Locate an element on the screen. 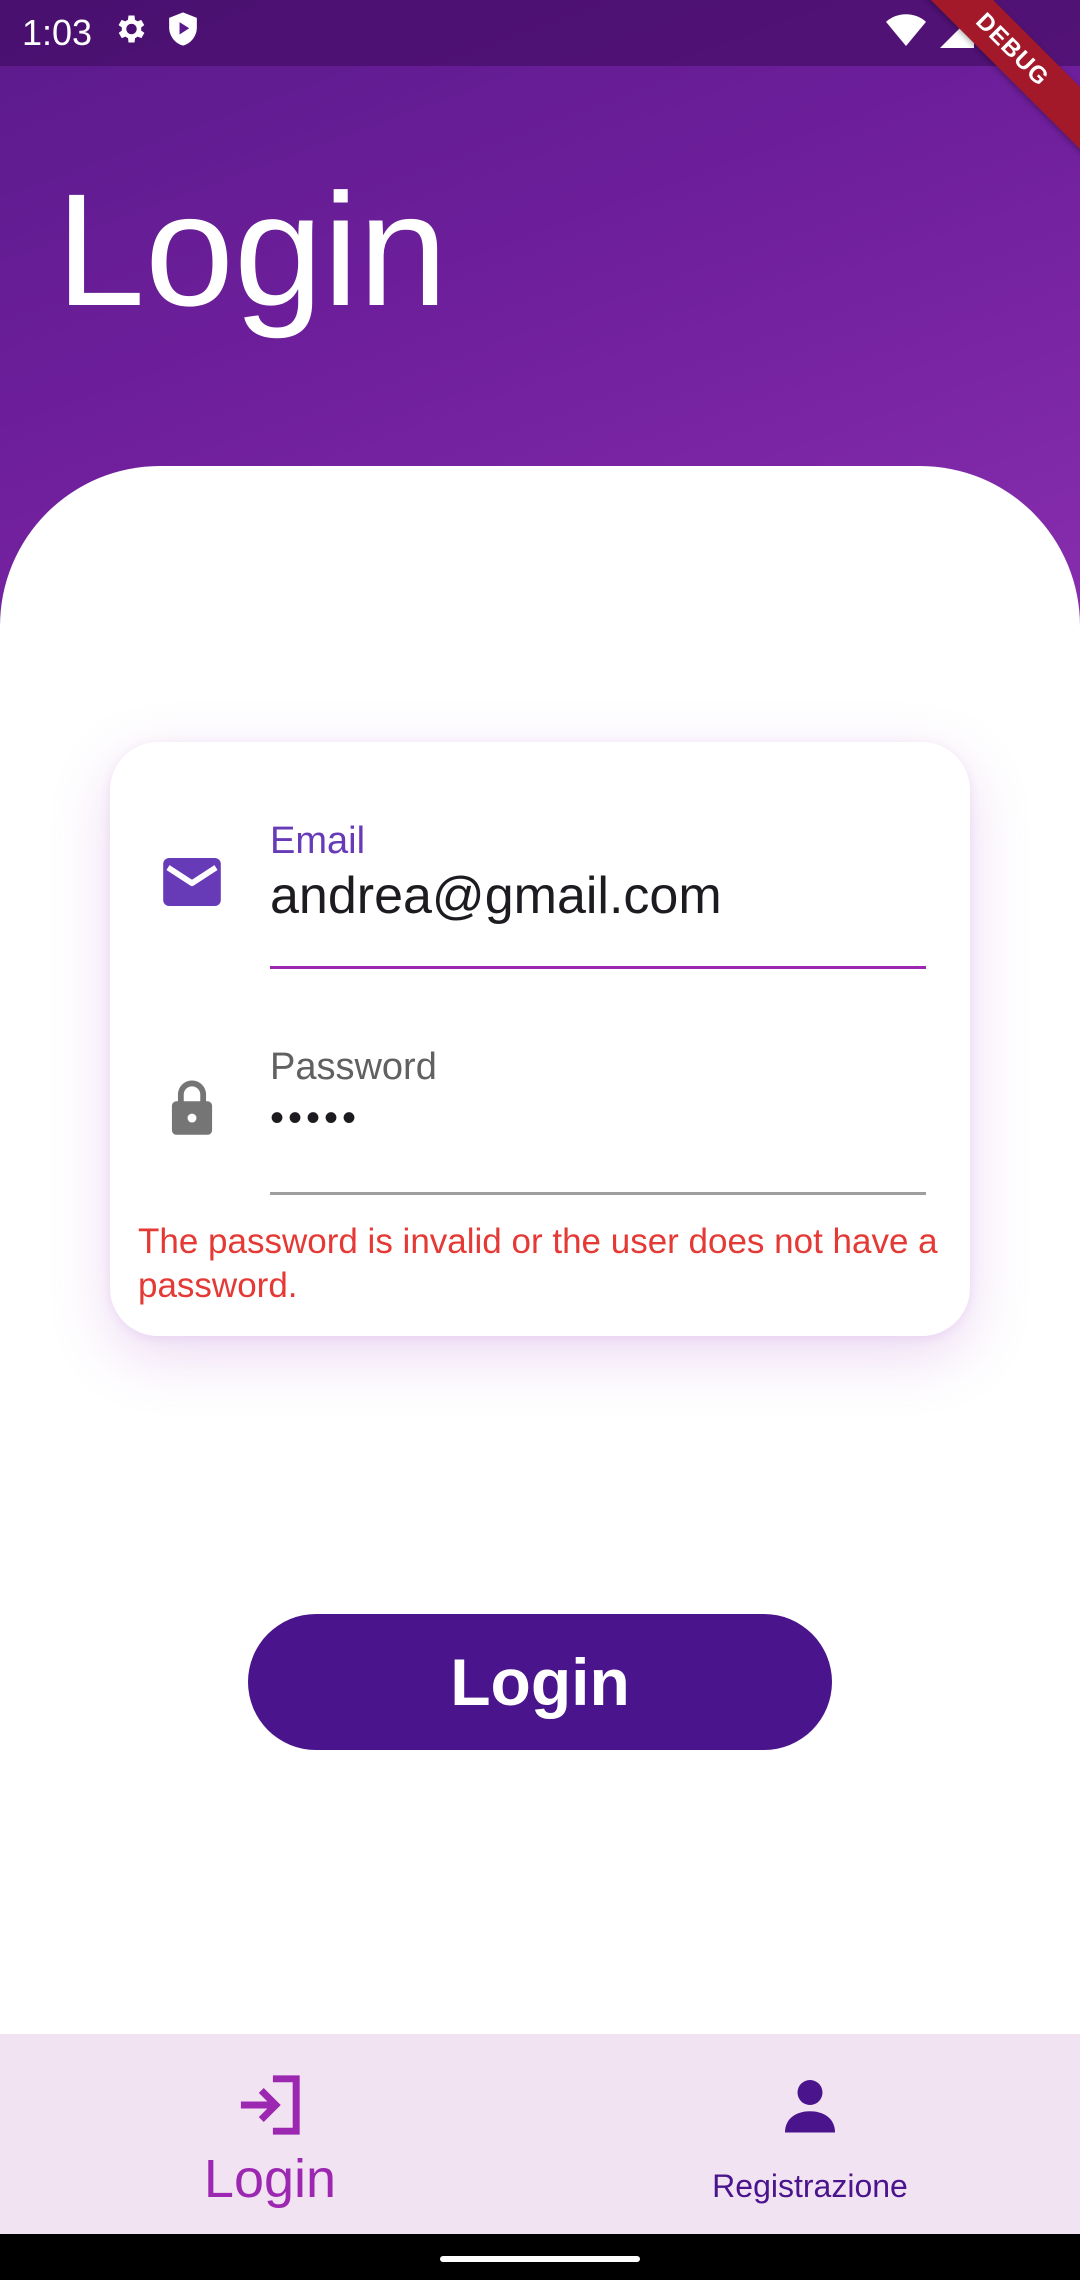 The width and height of the screenshot is (1080, 2280). status-icons-left is located at coordinates (156, 33).